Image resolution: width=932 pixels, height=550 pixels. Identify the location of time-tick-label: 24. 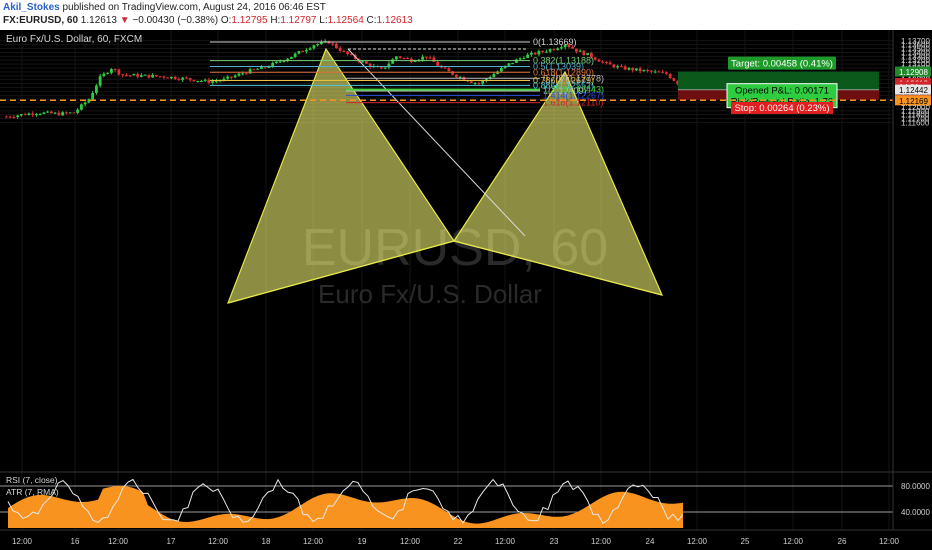
(650, 541).